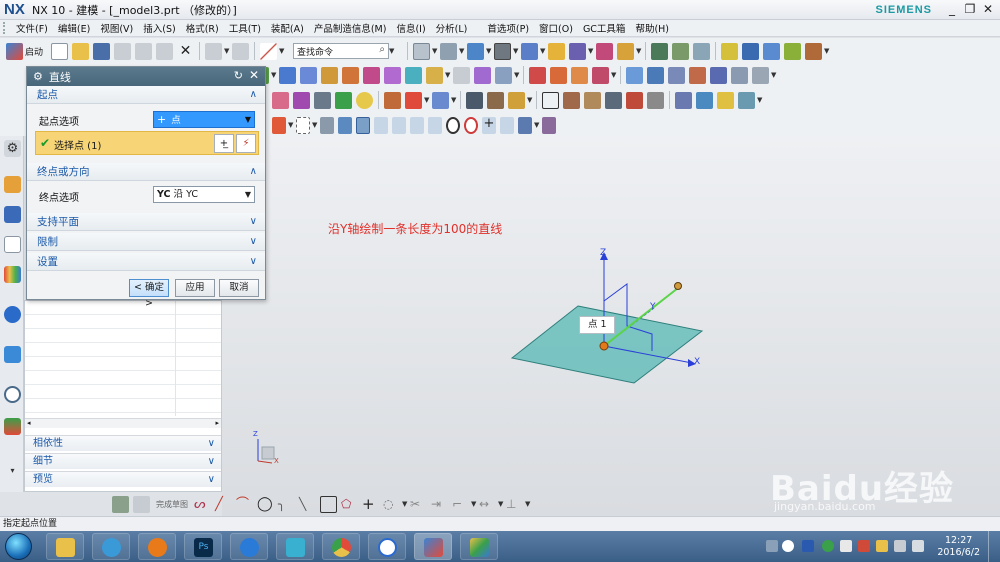 The width and height of the screenshot is (1000, 562). Describe the element at coordinates (349, 504) in the screenshot. I see `polygon-icon: ⬠` at that location.